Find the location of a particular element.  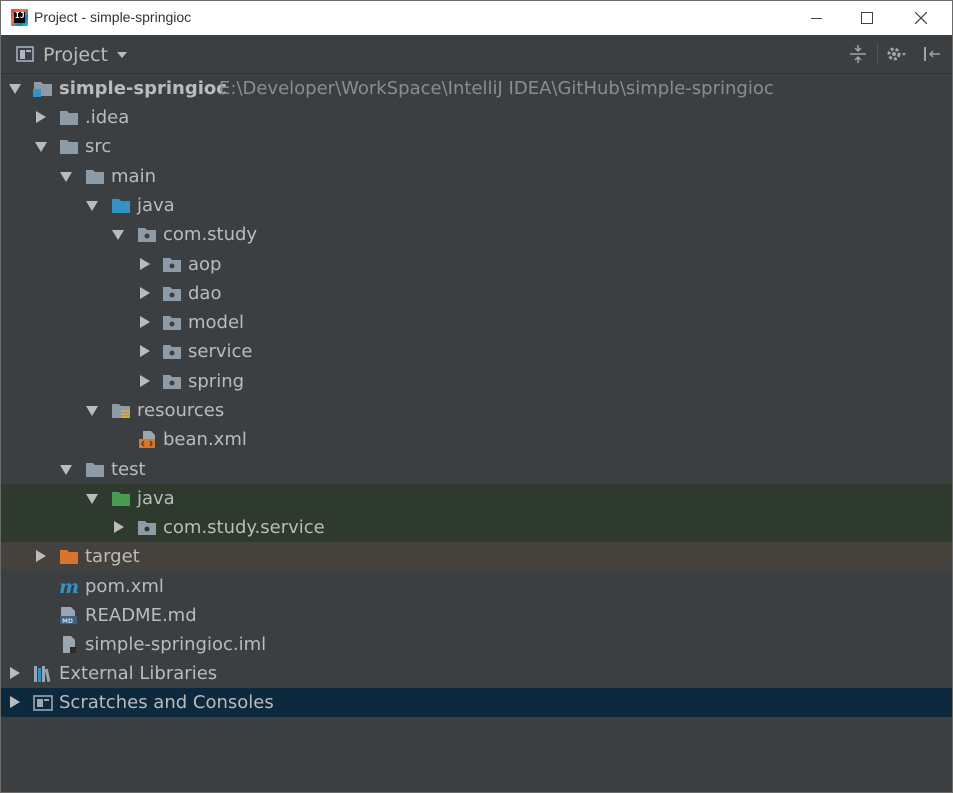

tree-node-label: service is located at coordinates (220, 351).